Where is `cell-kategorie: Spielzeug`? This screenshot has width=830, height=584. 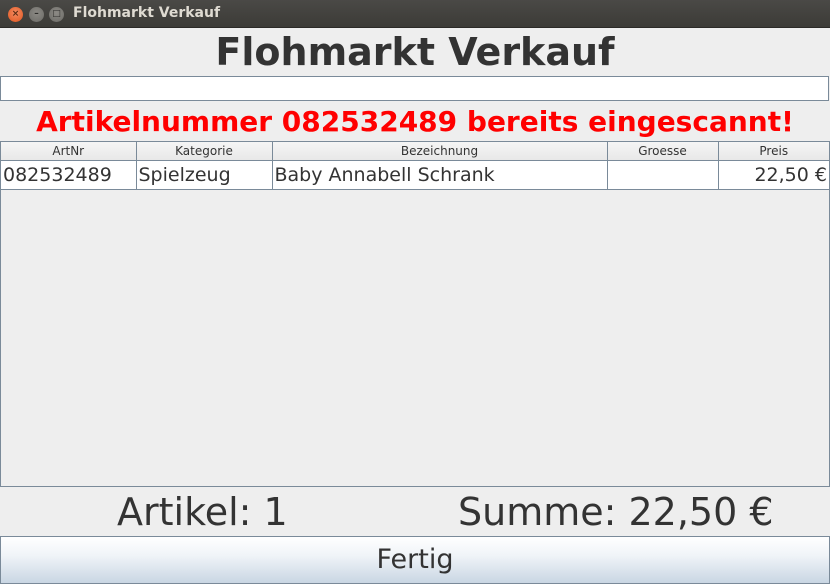 cell-kategorie: Spielzeug is located at coordinates (204, 175).